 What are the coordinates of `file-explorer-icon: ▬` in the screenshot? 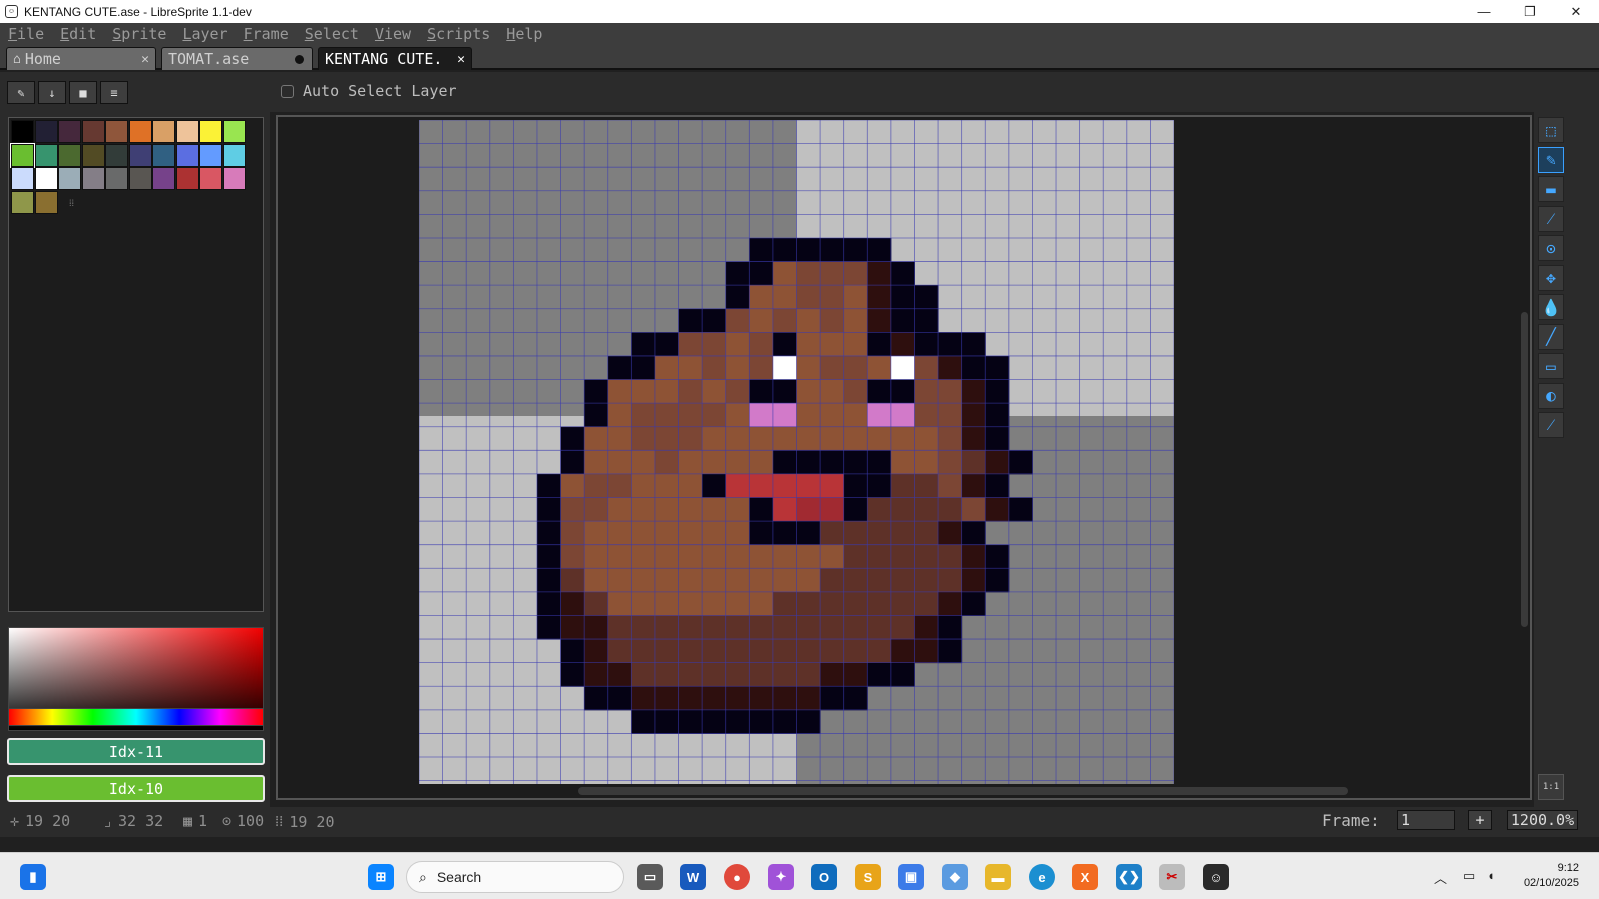 It's located at (998, 877).